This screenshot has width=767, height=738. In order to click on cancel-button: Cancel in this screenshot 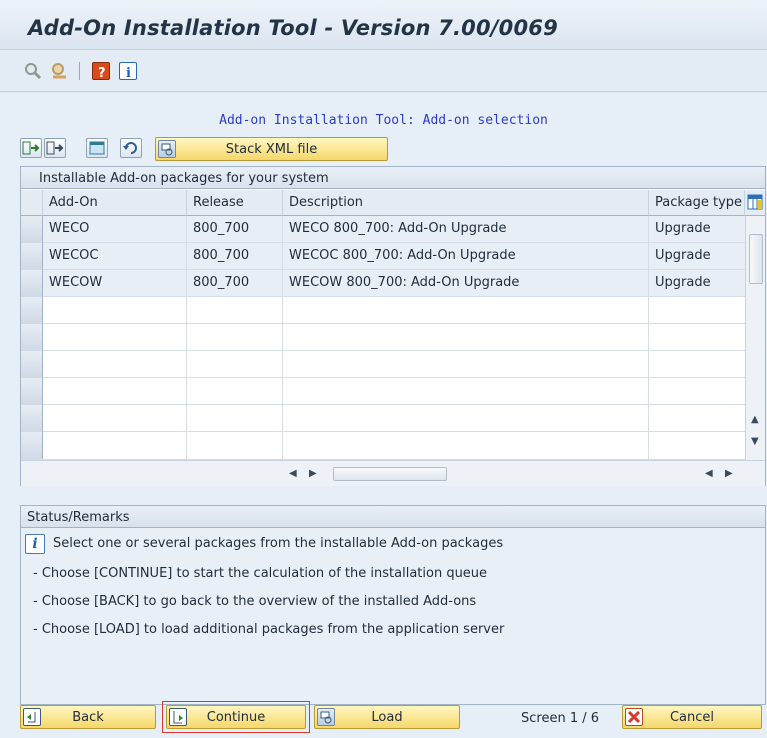, I will do `click(692, 717)`.